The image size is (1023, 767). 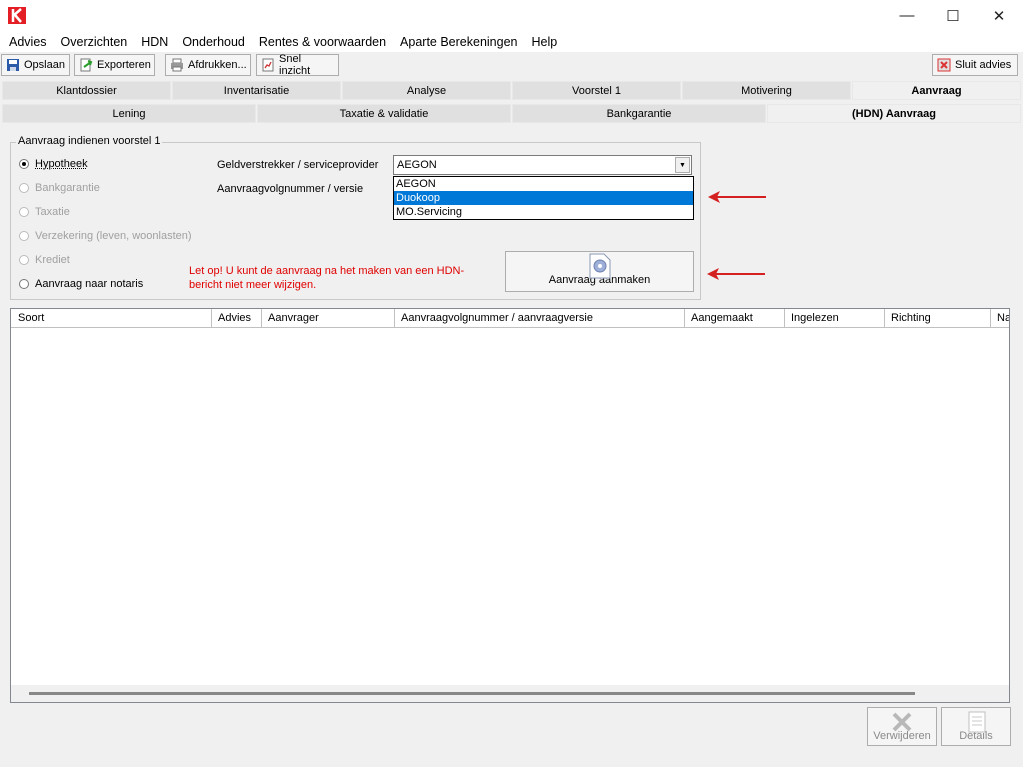 What do you see at coordinates (61, 164) in the screenshot?
I see `radio-label: Hypotheek` at bounding box center [61, 164].